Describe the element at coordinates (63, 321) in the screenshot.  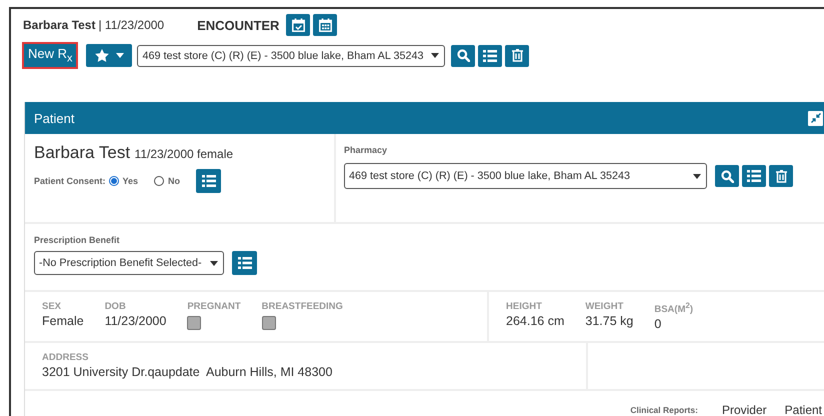
I see `fact-value: Female` at that location.